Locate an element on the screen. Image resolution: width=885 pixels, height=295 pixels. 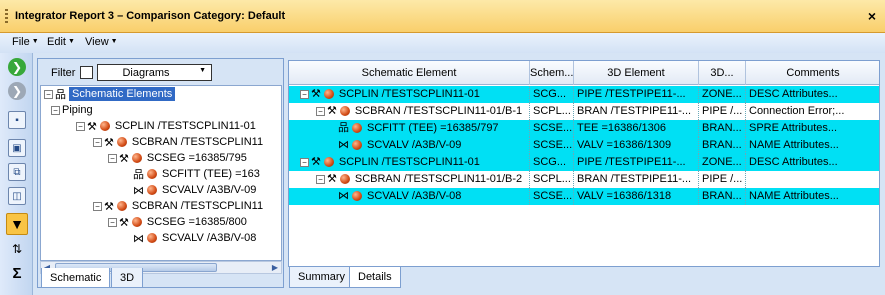
layers-icon: ◫ is located at coordinates (17, 196).